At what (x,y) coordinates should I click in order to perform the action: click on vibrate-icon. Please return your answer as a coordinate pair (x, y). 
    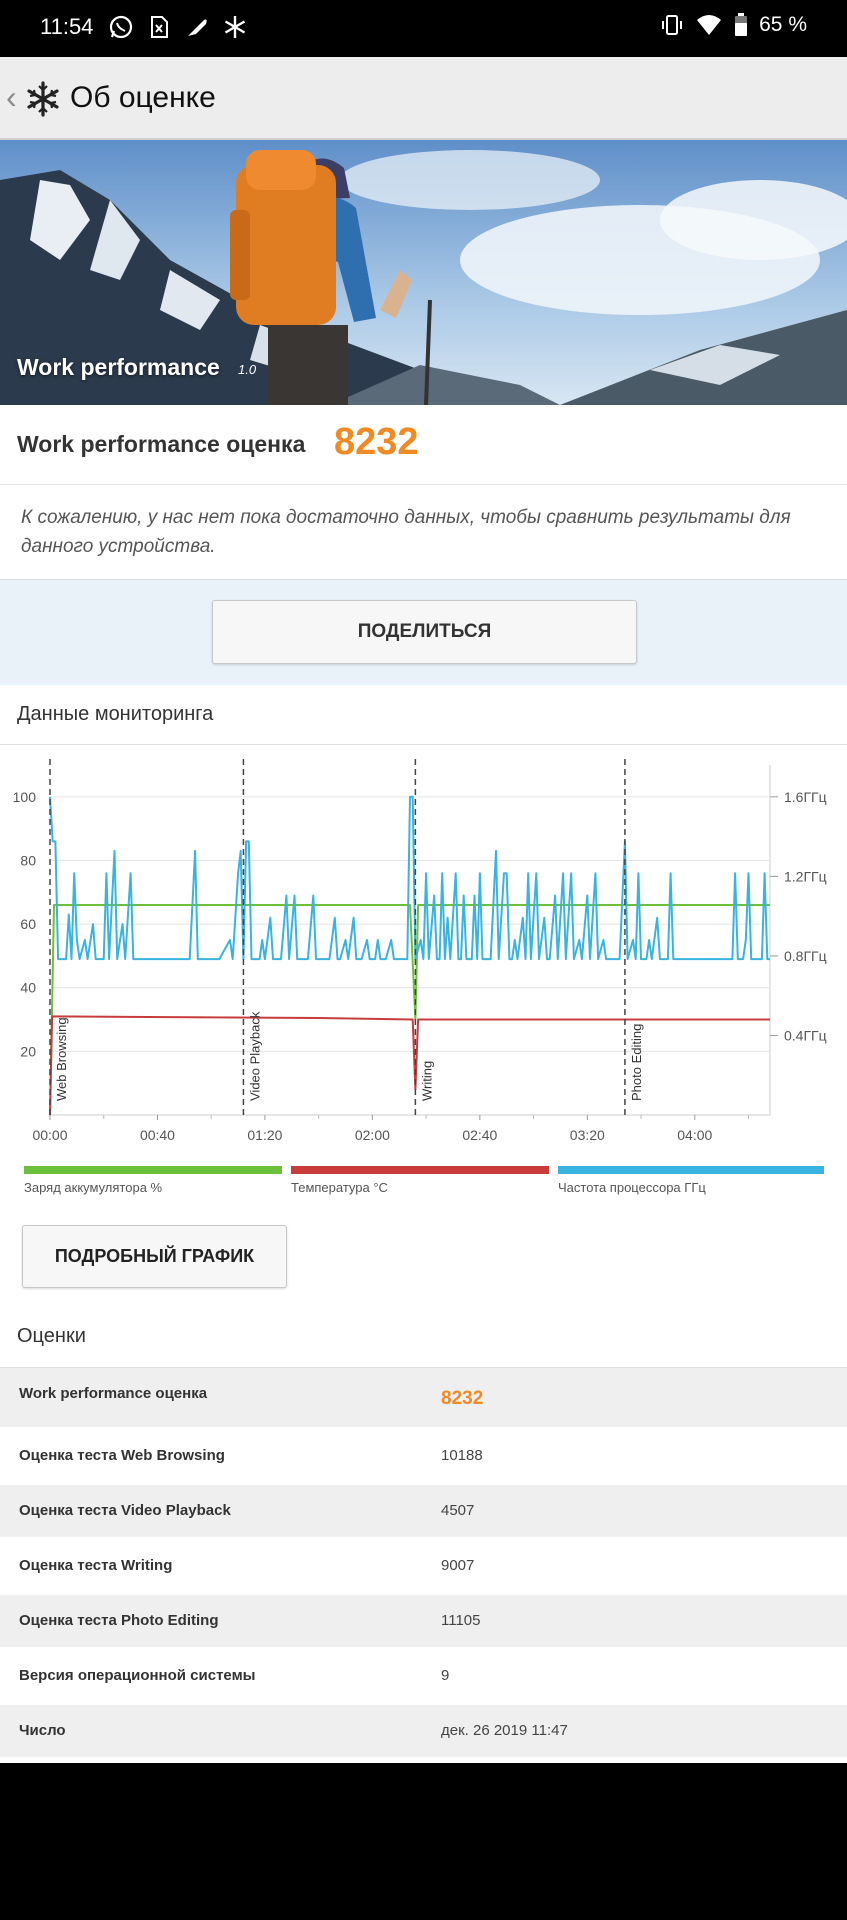
    Looking at the image, I should click on (672, 25).